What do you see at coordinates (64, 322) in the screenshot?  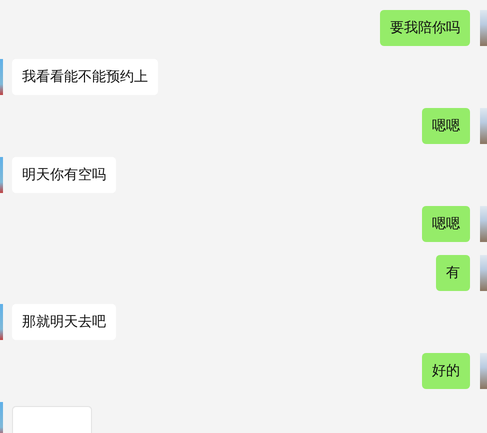 I see `message-bubble: 那就明天去吧` at bounding box center [64, 322].